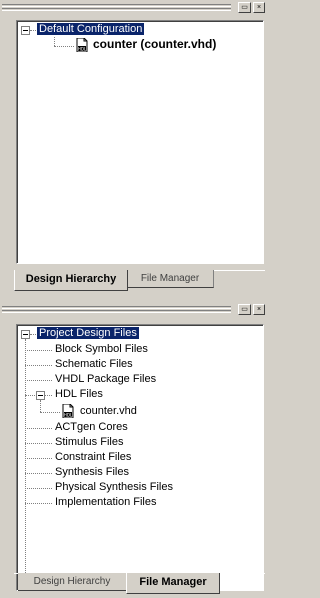  Describe the element at coordinates (89, 442) in the screenshot. I see `tree-node-stimulus-files: Stimulus Files` at that location.